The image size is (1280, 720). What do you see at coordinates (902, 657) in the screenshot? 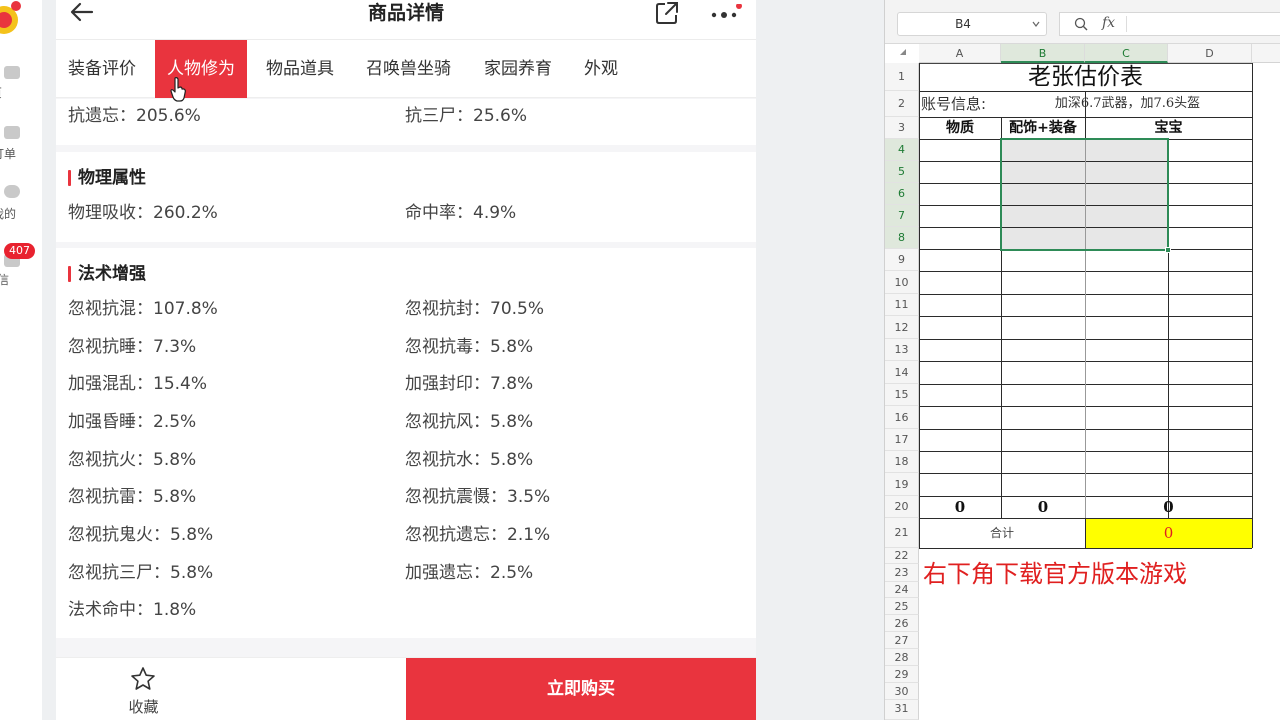
I see `row-header: 28` at bounding box center [902, 657].